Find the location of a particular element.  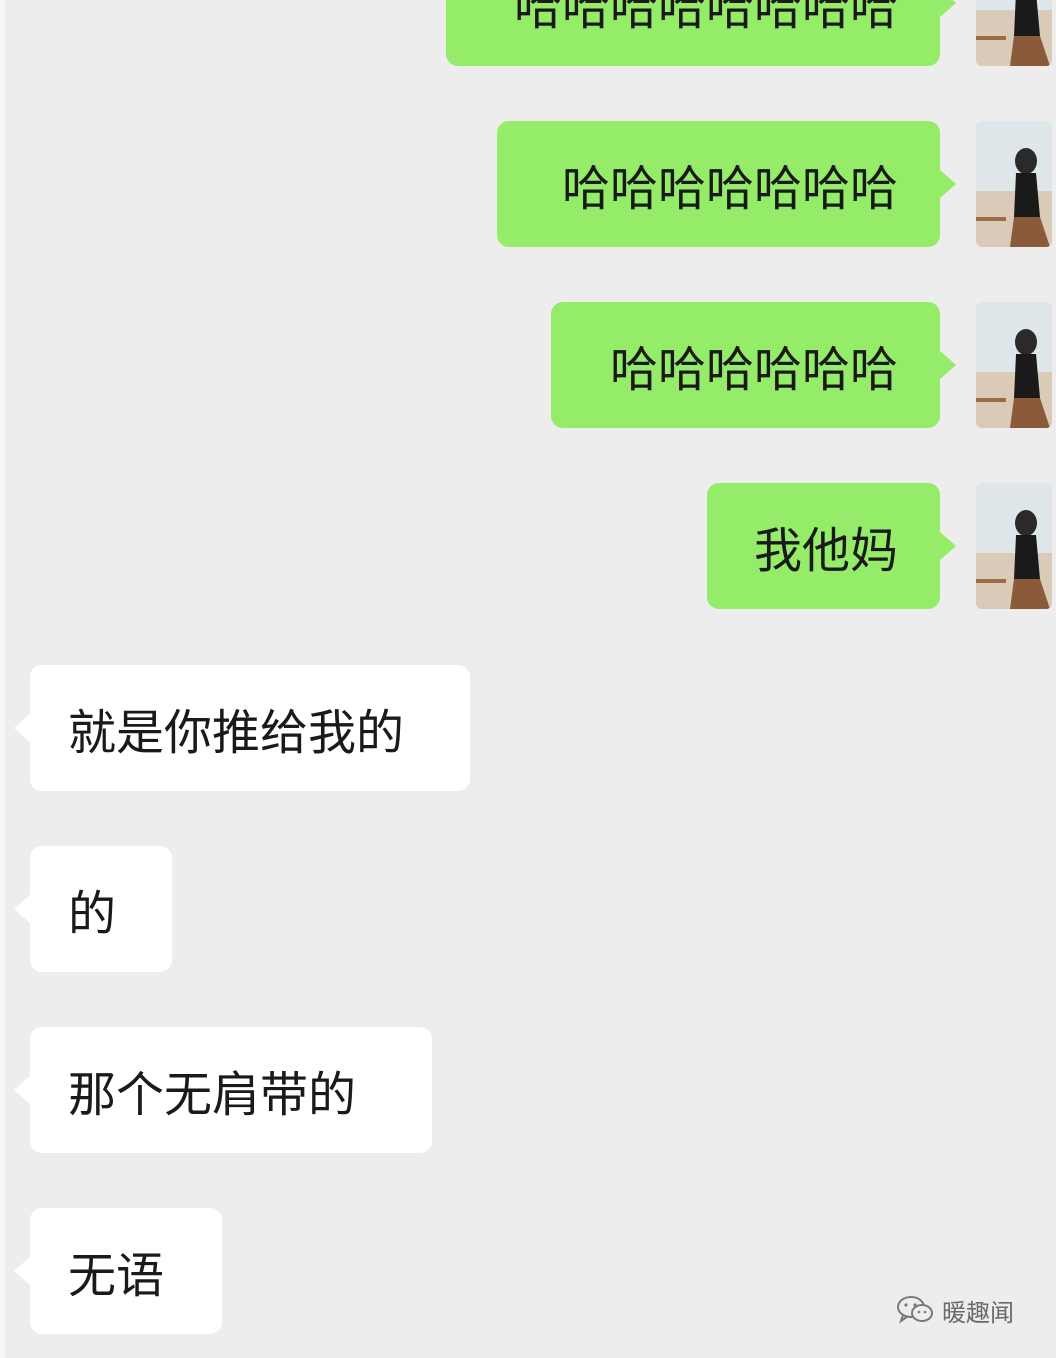

message-text: 那个无肩带的 is located at coordinates (212, 1095).